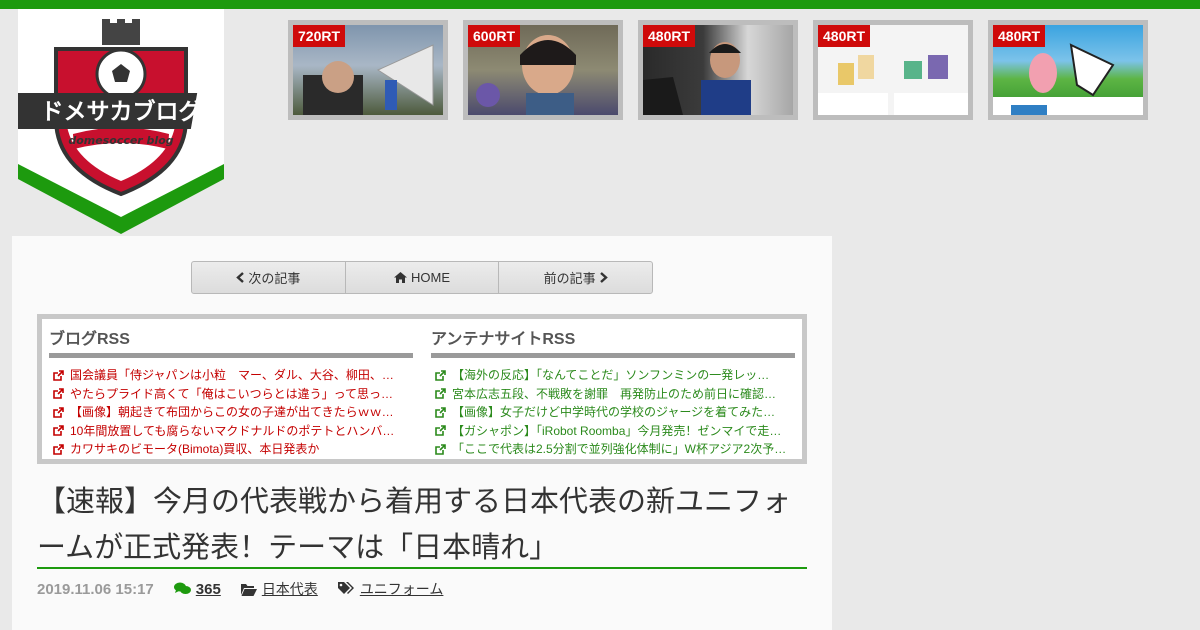 The height and width of the screenshot is (630, 1200). Describe the element at coordinates (208, 459) in the screenshot. I see `rss-item-text: 【悲報】俺の実家、クソ細かいルールが厳しすぎる` at that location.